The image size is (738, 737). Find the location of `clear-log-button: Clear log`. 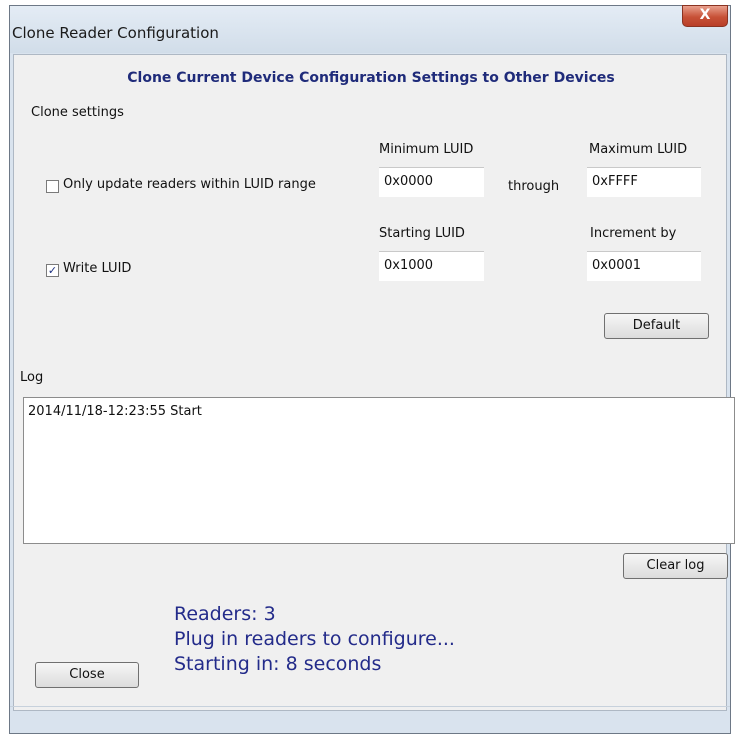

clear-log-button: Clear log is located at coordinates (675, 566).